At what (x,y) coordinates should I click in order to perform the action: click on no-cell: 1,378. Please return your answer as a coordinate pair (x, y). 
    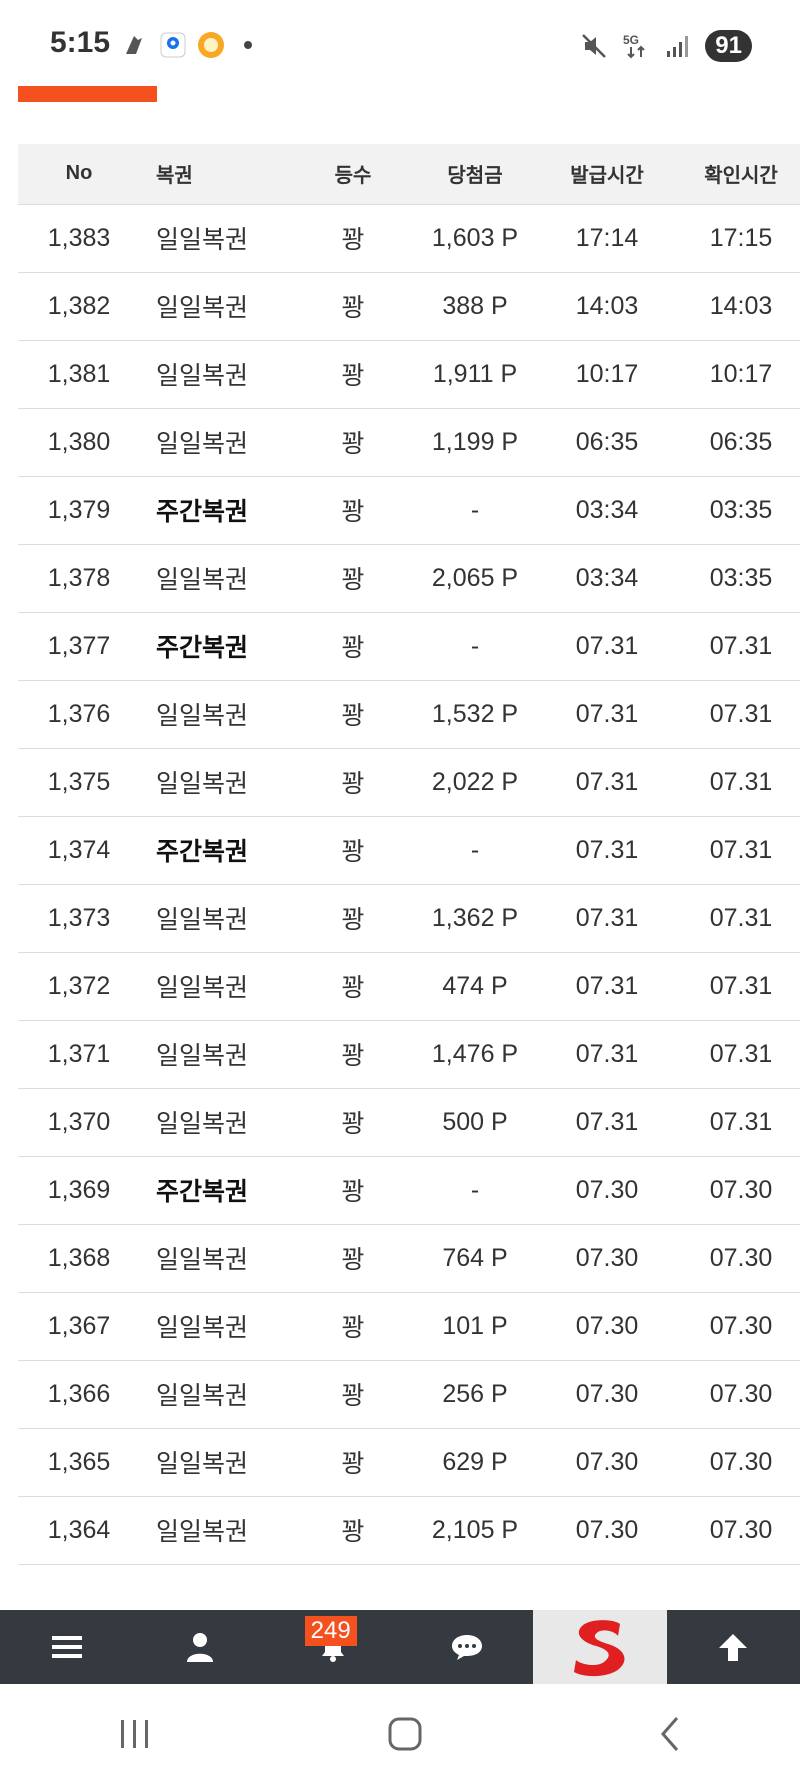
    Looking at the image, I should click on (79, 577).